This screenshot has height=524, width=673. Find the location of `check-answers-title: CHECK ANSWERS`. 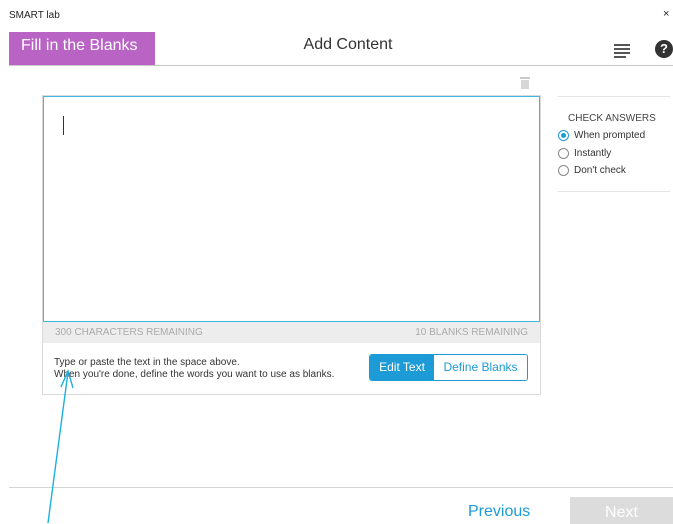

check-answers-title: CHECK ANSWERS is located at coordinates (612, 118).